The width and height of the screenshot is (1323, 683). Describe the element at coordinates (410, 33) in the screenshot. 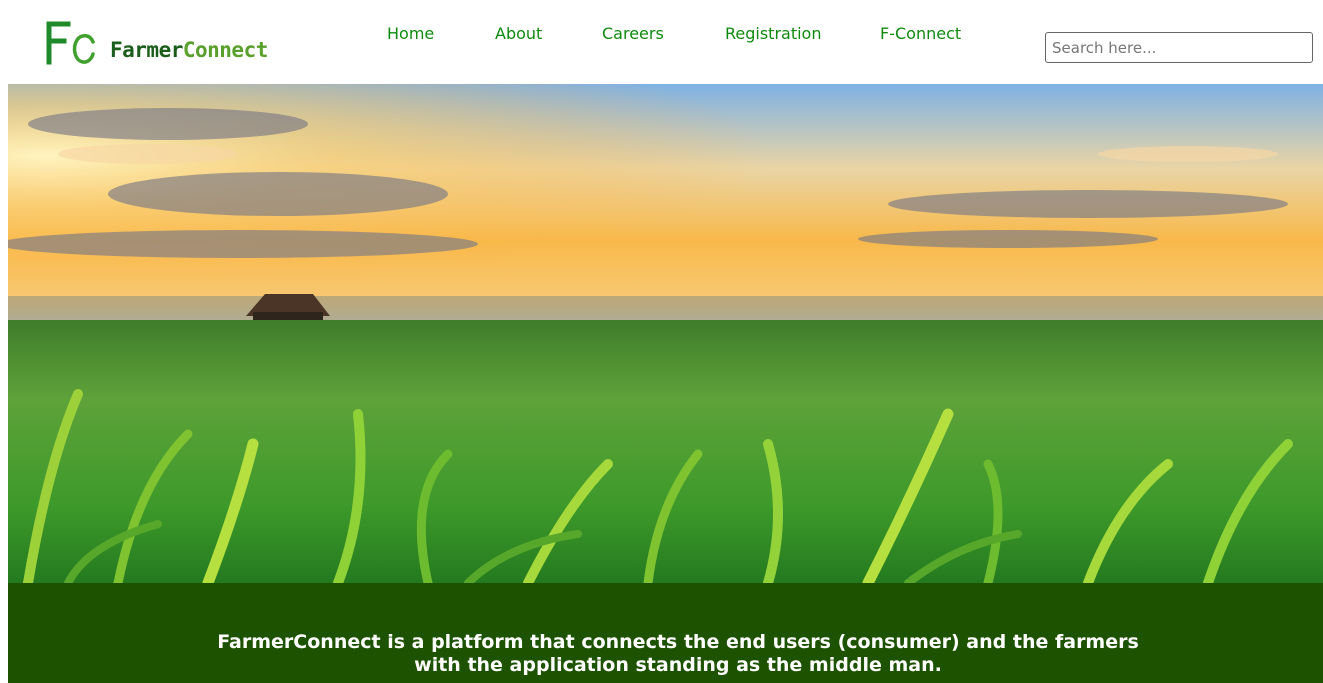

I see `nav-link-home: Home` at that location.